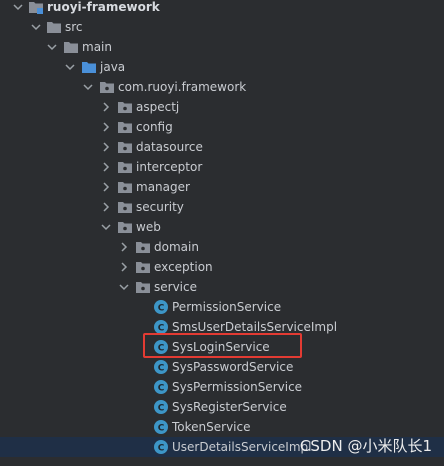  Describe the element at coordinates (222, 207) in the screenshot. I see `tree-row-security: security` at that location.